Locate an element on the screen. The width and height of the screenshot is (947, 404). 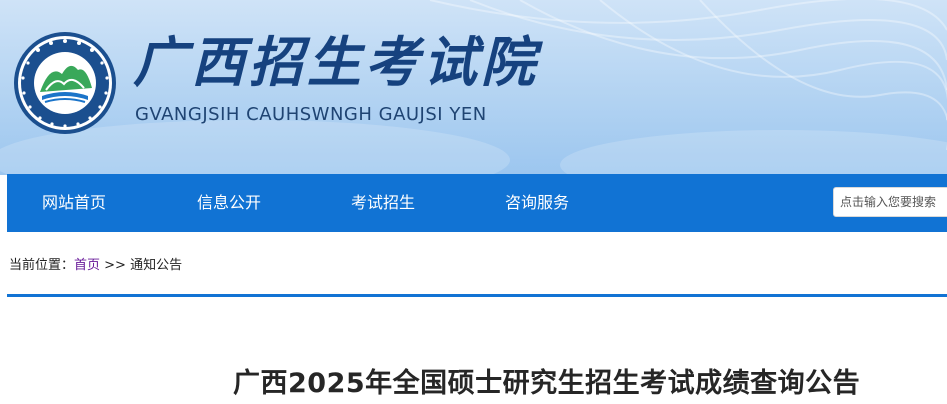
breadcrumb-prefix: 当前位置： is located at coordinates (42, 265).